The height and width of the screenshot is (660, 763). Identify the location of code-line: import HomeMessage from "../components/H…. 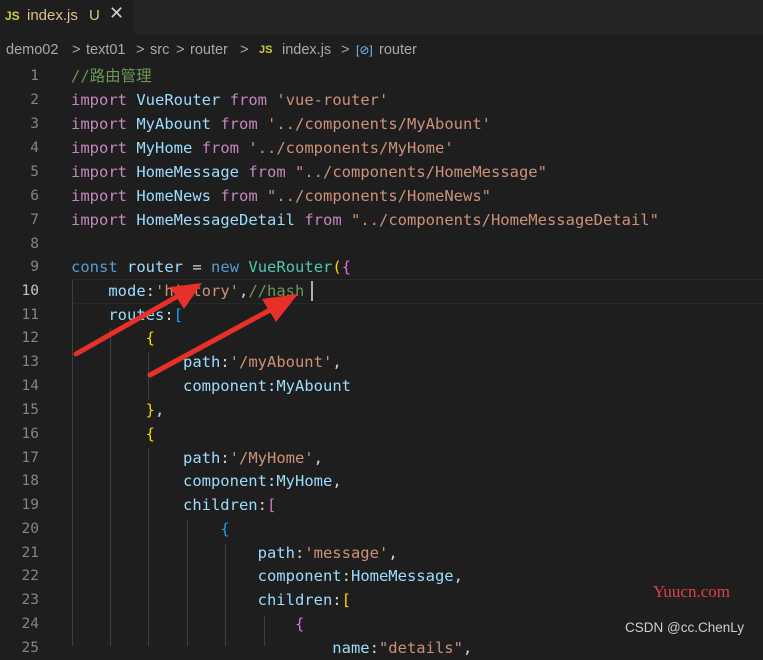
(309, 172).